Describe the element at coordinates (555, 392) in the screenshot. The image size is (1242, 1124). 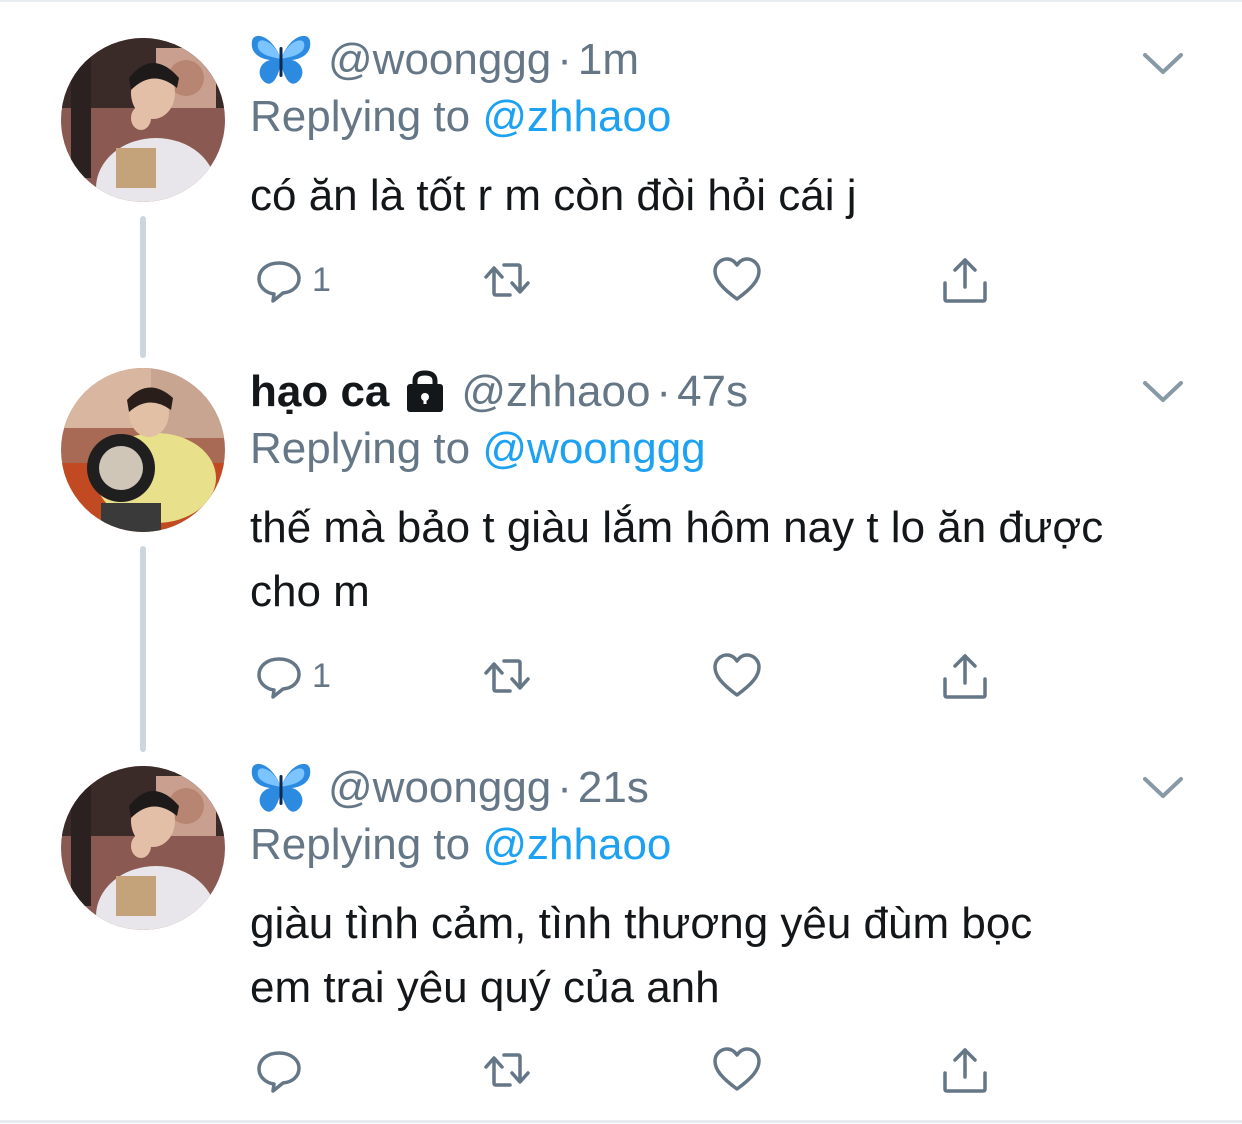
I see `tweet-handle: @zhhaoo` at that location.